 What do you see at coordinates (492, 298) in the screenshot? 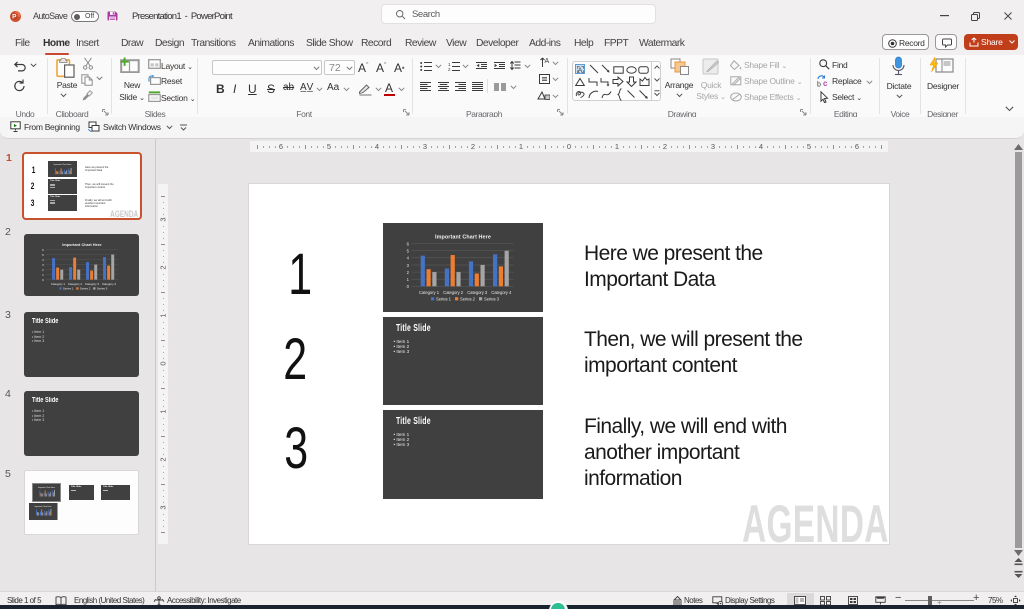
I see `svg-text: Series 3` at bounding box center [492, 298].